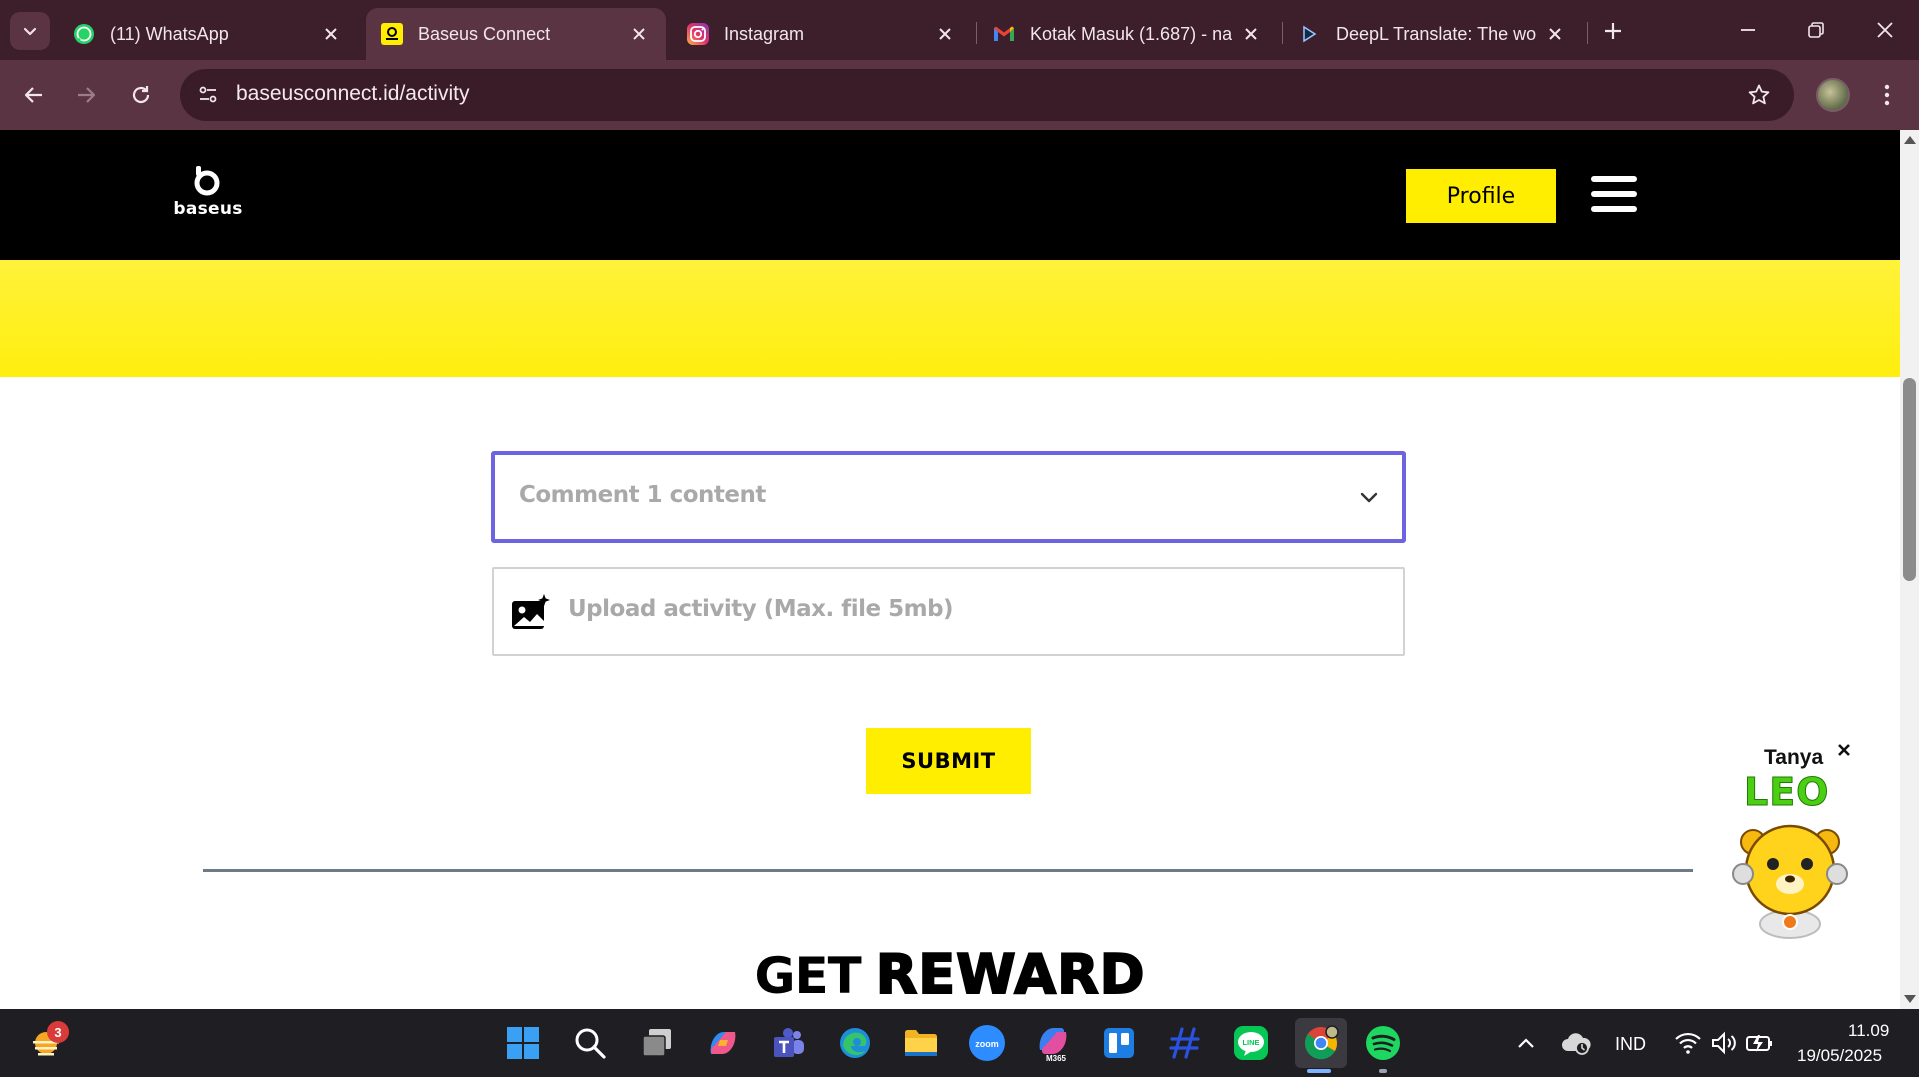 The width and height of the screenshot is (1919, 1077). What do you see at coordinates (1630, 1044) in the screenshot?
I see `input-language-indicator: IND` at bounding box center [1630, 1044].